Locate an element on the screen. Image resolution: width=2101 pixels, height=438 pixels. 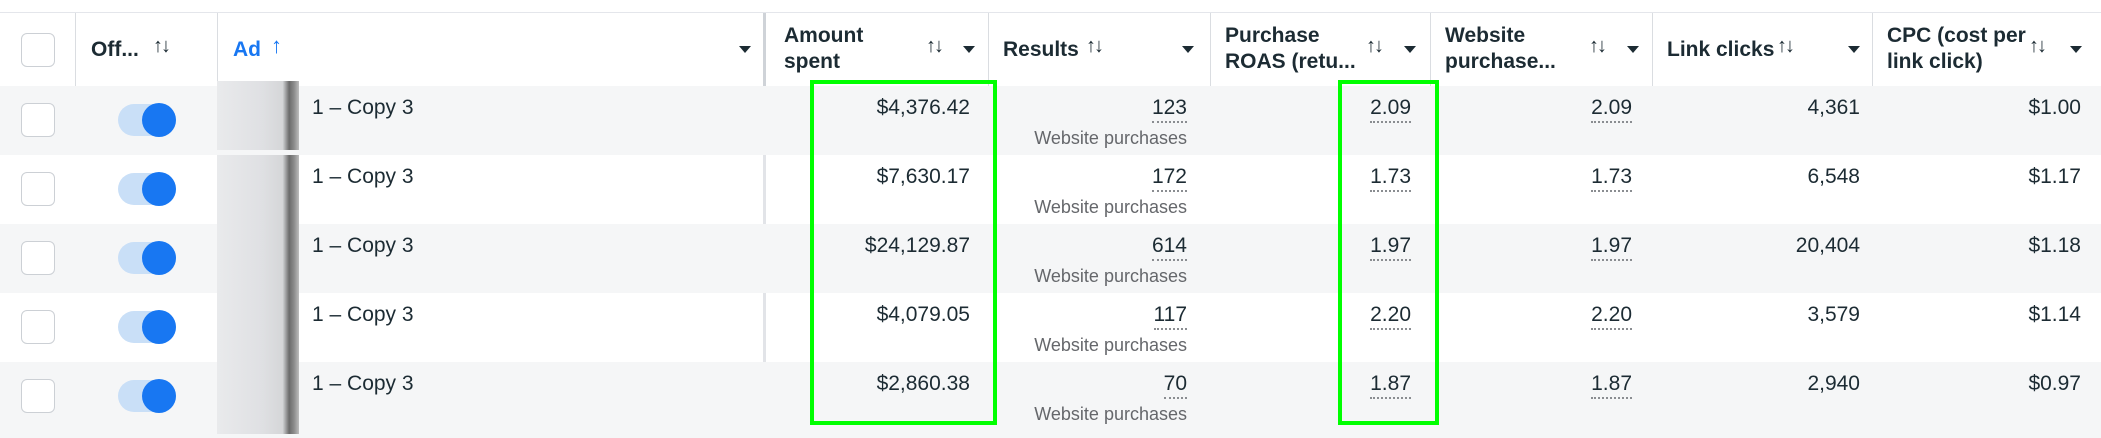
header-purchase-roas: Purchase ROAS (retu... ↑↓ is located at coordinates (1320, 50).